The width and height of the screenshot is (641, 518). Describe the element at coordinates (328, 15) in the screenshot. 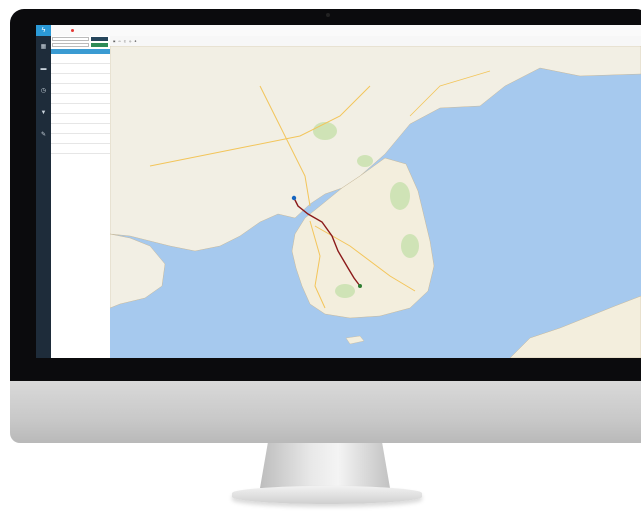

I see `camera-icon` at that location.